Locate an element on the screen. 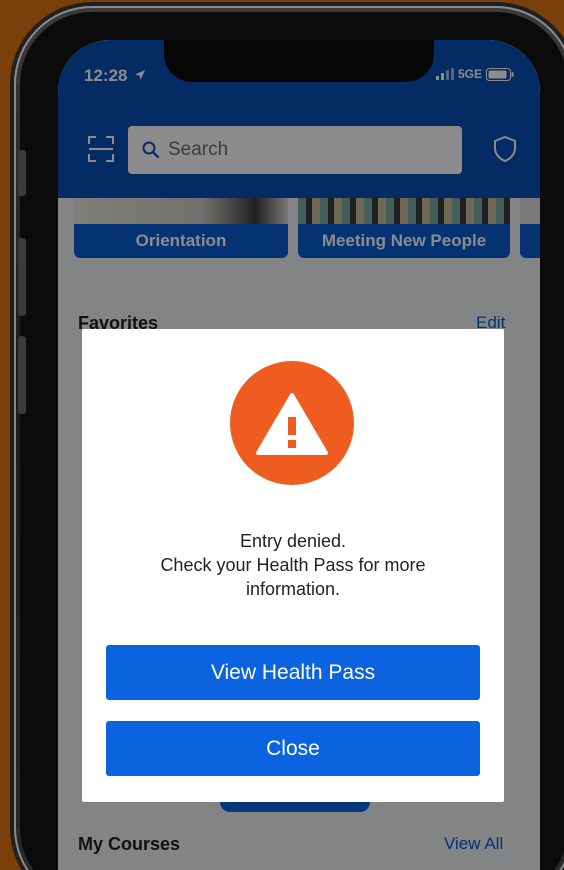  modal-message-line-2: Check your Health Pass for more is located at coordinates (293, 565).